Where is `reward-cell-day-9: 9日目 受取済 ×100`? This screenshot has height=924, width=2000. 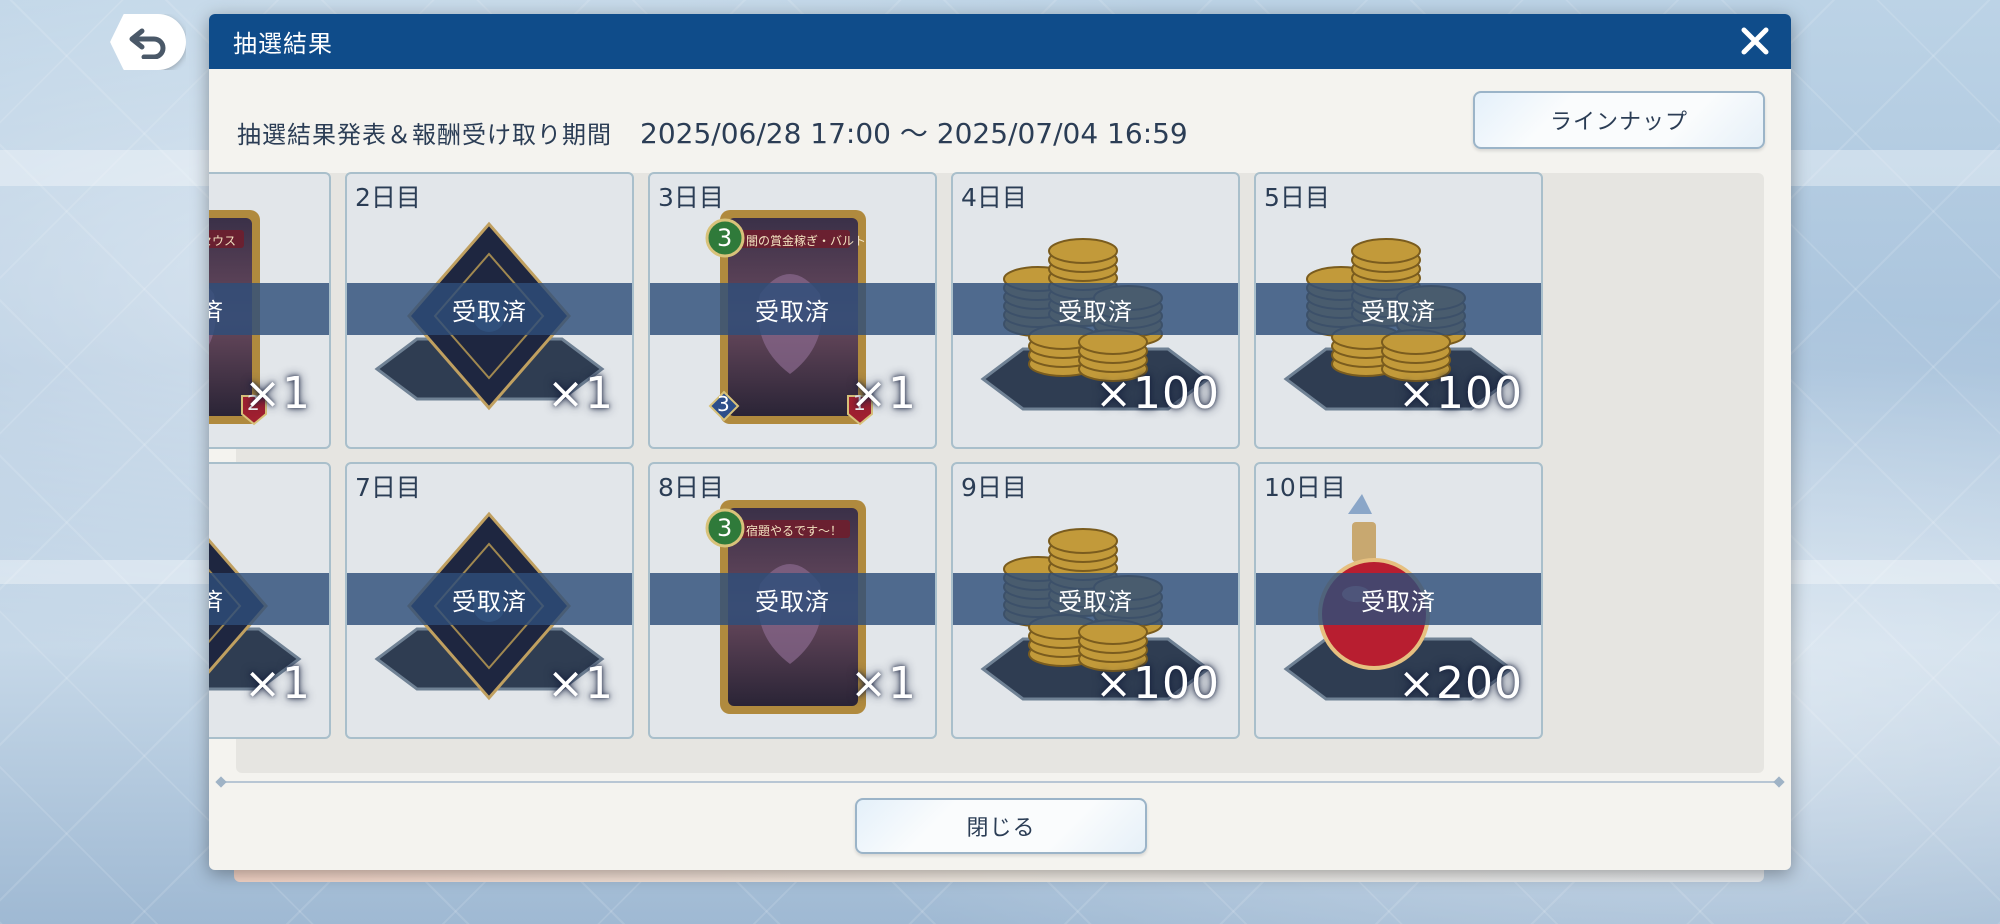
reward-cell-day-9: 9日目 受取済 ×100 is located at coordinates (1095, 600).